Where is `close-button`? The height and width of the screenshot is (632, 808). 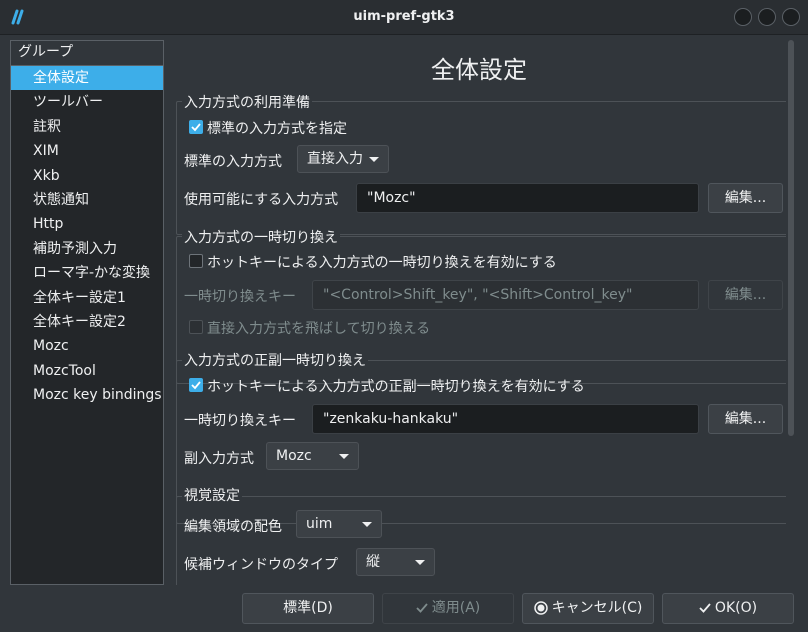 close-button is located at coordinates (791, 17).